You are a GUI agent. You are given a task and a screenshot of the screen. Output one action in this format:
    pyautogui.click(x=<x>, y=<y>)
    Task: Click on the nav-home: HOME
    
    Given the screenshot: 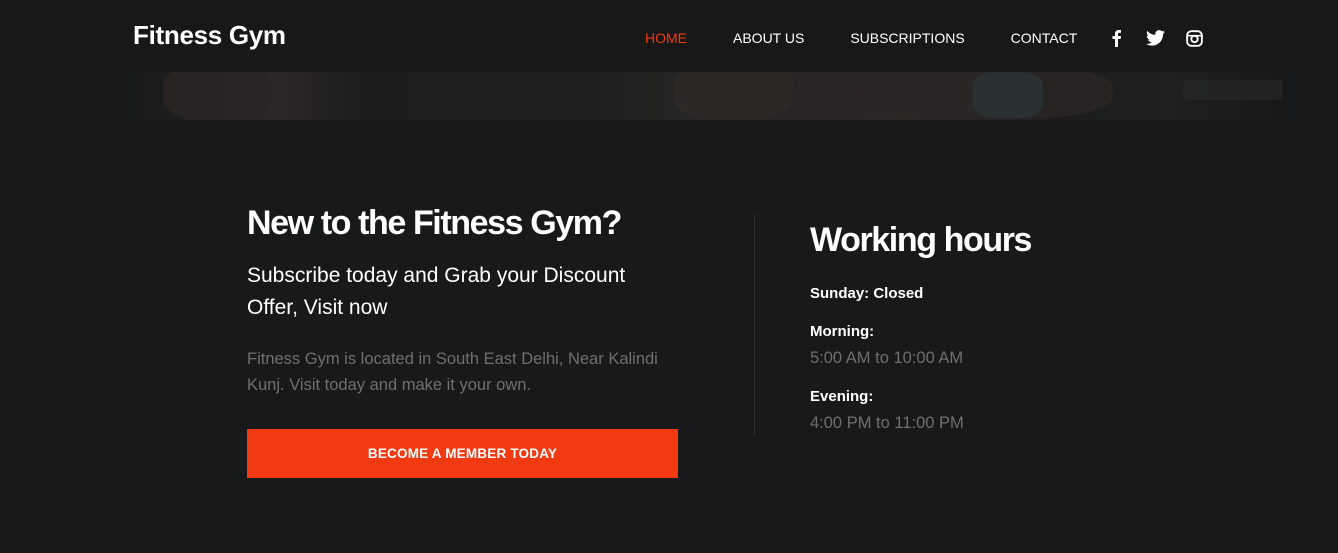 What is the action you would take?
    pyautogui.click(x=666, y=38)
    